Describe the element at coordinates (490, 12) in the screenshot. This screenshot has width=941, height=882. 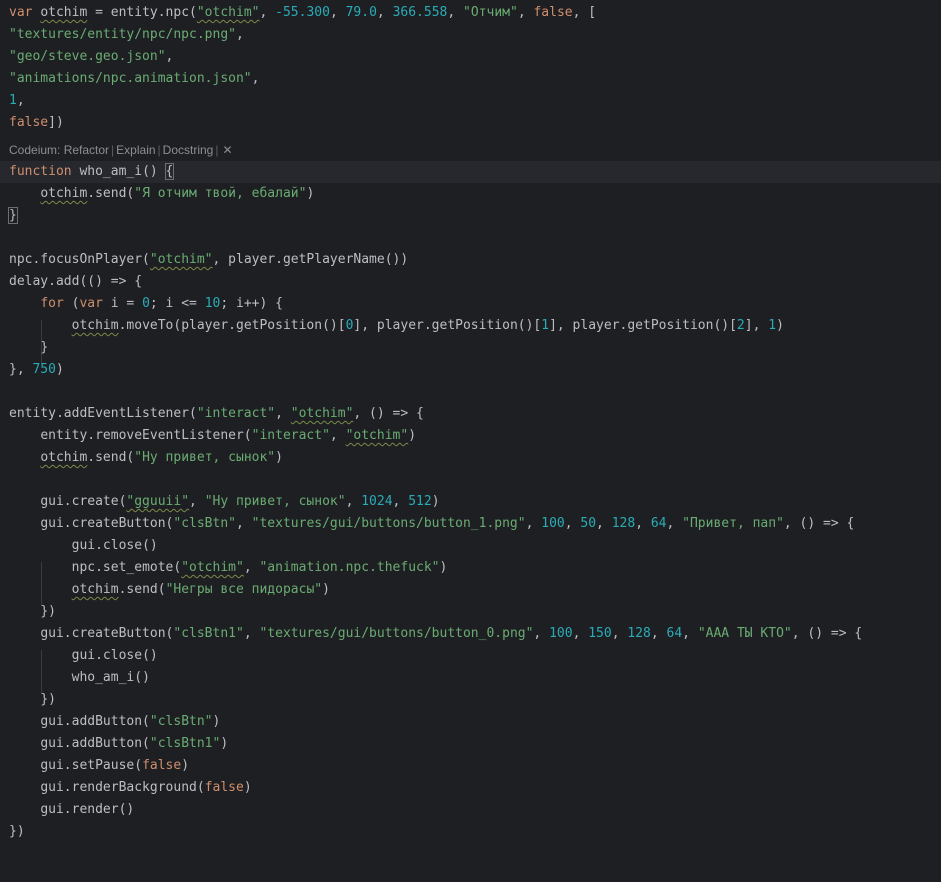
I see `string-literal: "Отчим"` at that location.